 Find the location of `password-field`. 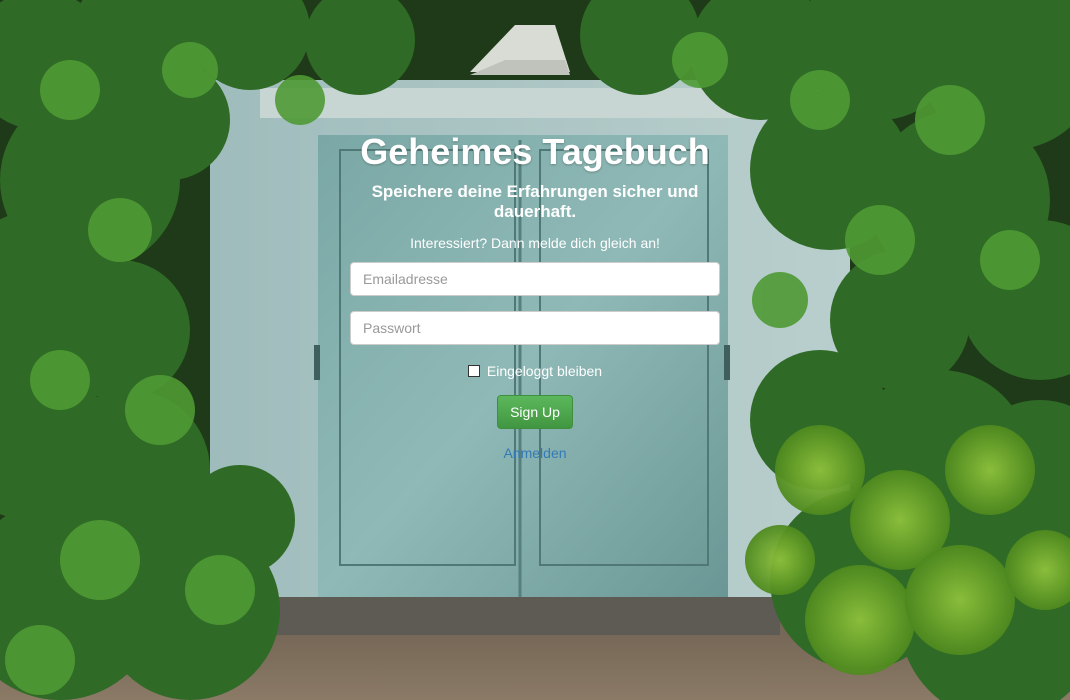

password-field is located at coordinates (535, 328).